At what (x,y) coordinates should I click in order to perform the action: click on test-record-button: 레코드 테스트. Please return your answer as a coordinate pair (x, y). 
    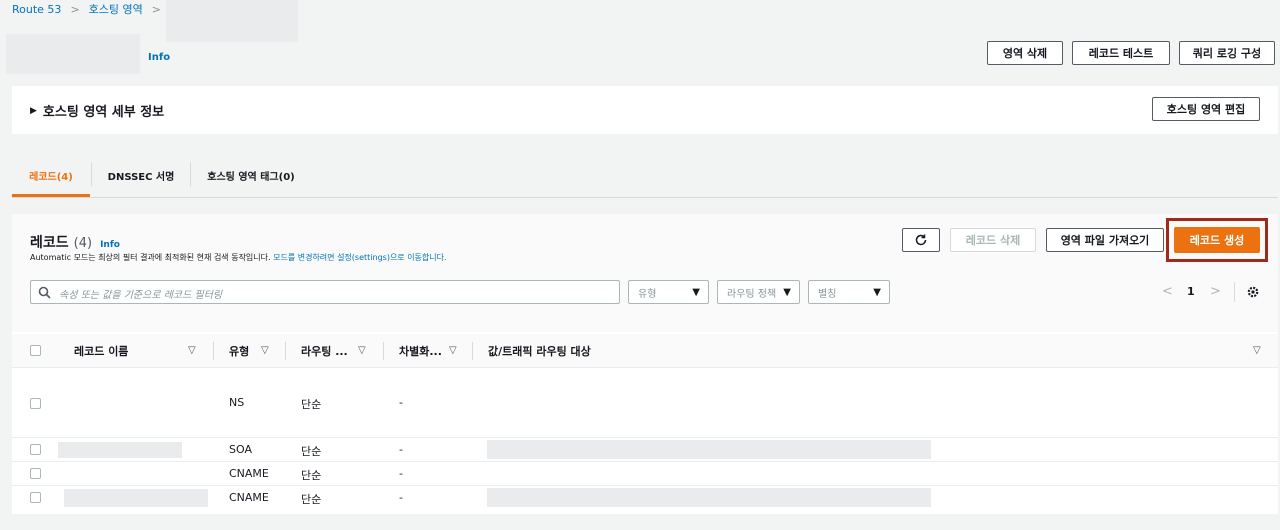
    Looking at the image, I should click on (1121, 53).